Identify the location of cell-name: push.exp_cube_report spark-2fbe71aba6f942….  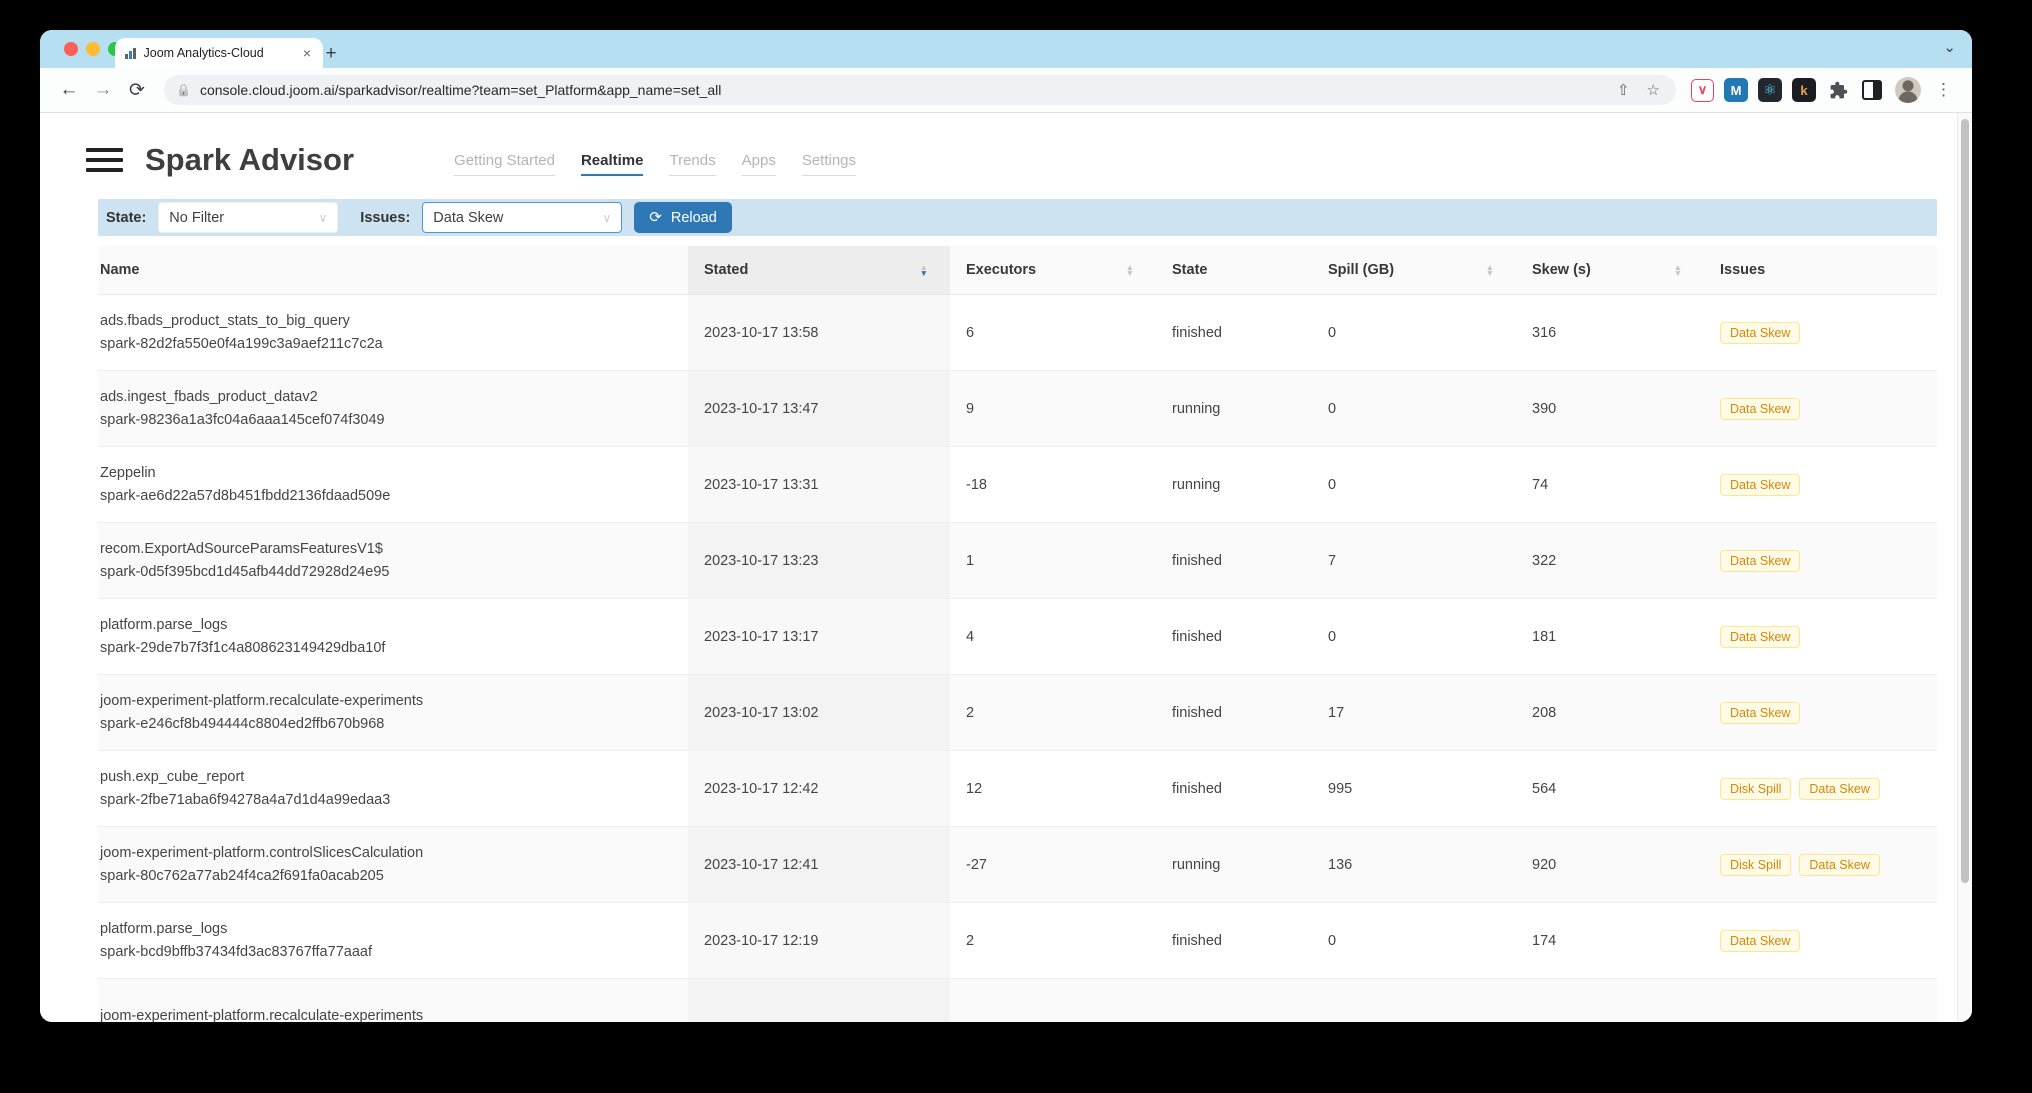
(393, 788).